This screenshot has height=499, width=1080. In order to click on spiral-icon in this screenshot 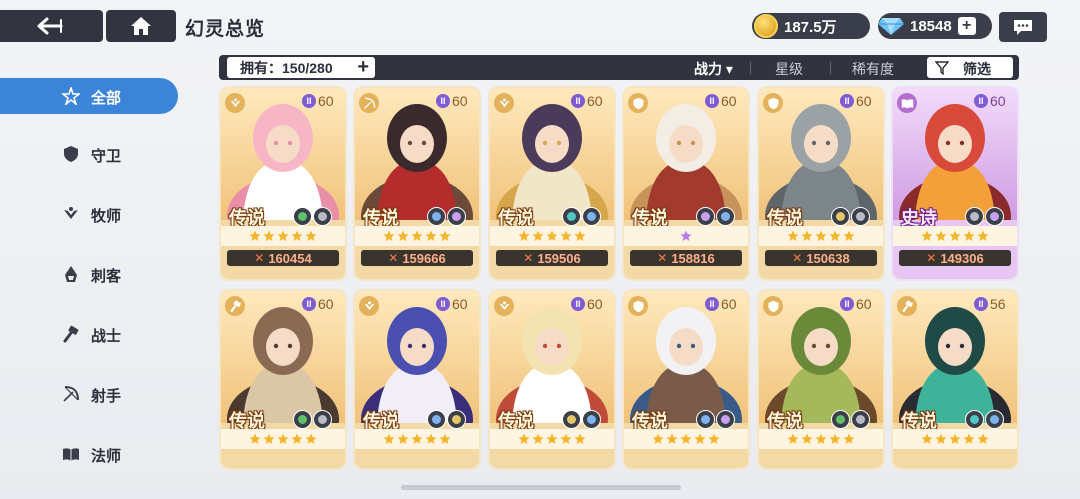, I will do `click(860, 216)`.